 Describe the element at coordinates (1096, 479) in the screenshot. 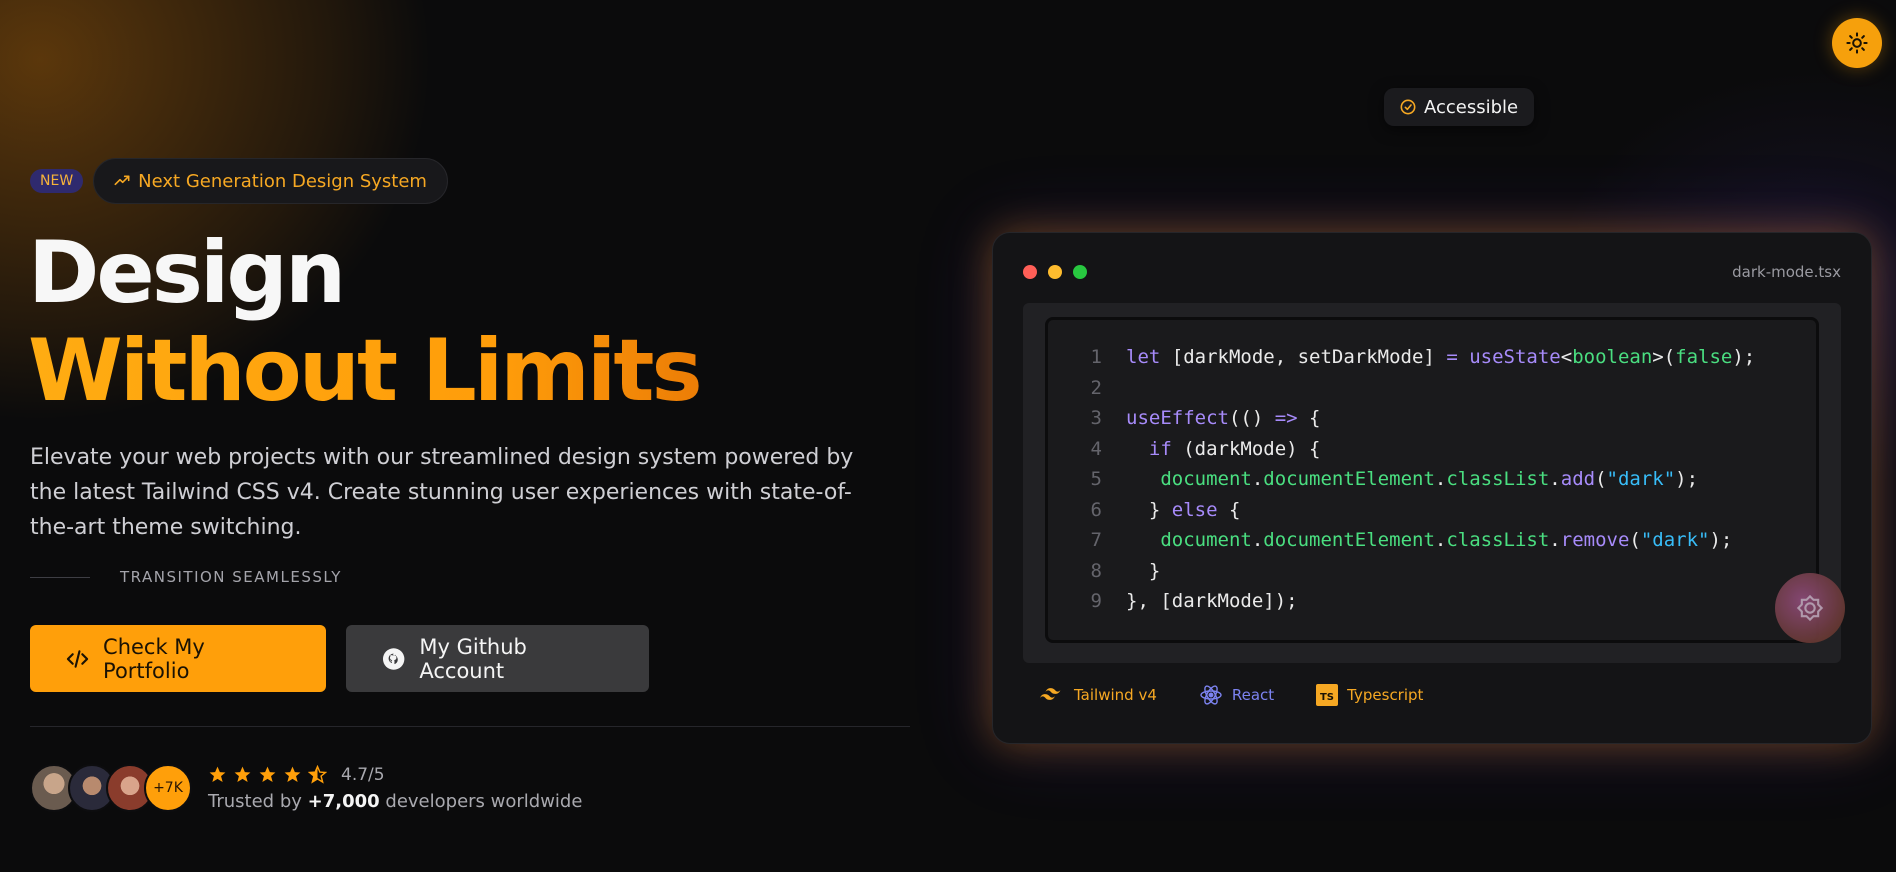

I see `line-number: 5` at that location.